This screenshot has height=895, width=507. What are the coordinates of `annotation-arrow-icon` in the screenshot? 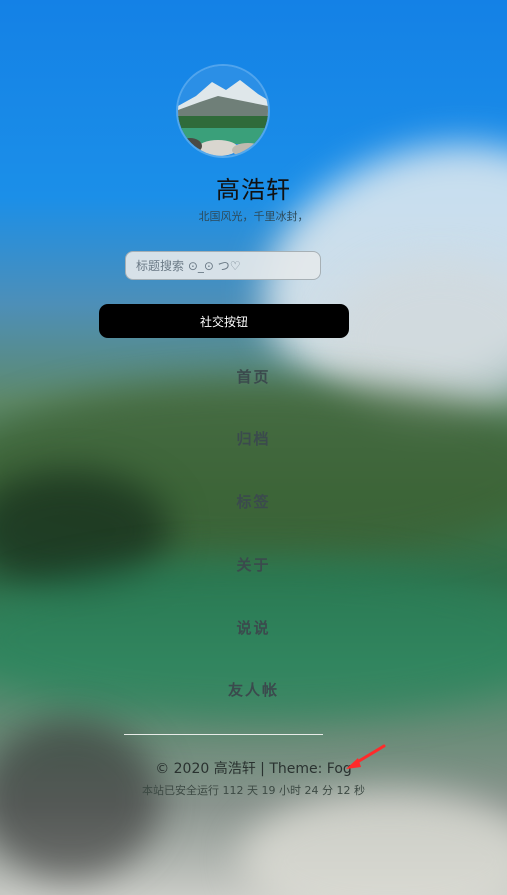 It's located at (366, 756).